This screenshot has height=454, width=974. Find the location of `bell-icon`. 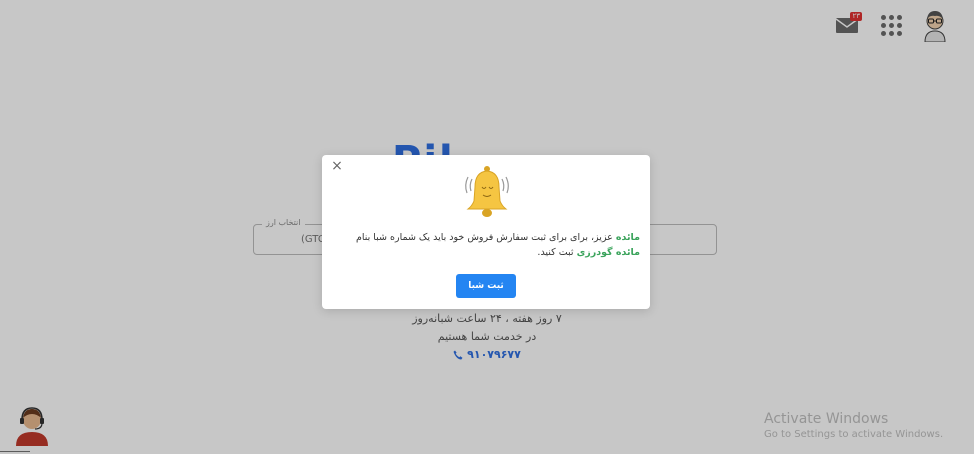

bell-icon is located at coordinates (487, 191).